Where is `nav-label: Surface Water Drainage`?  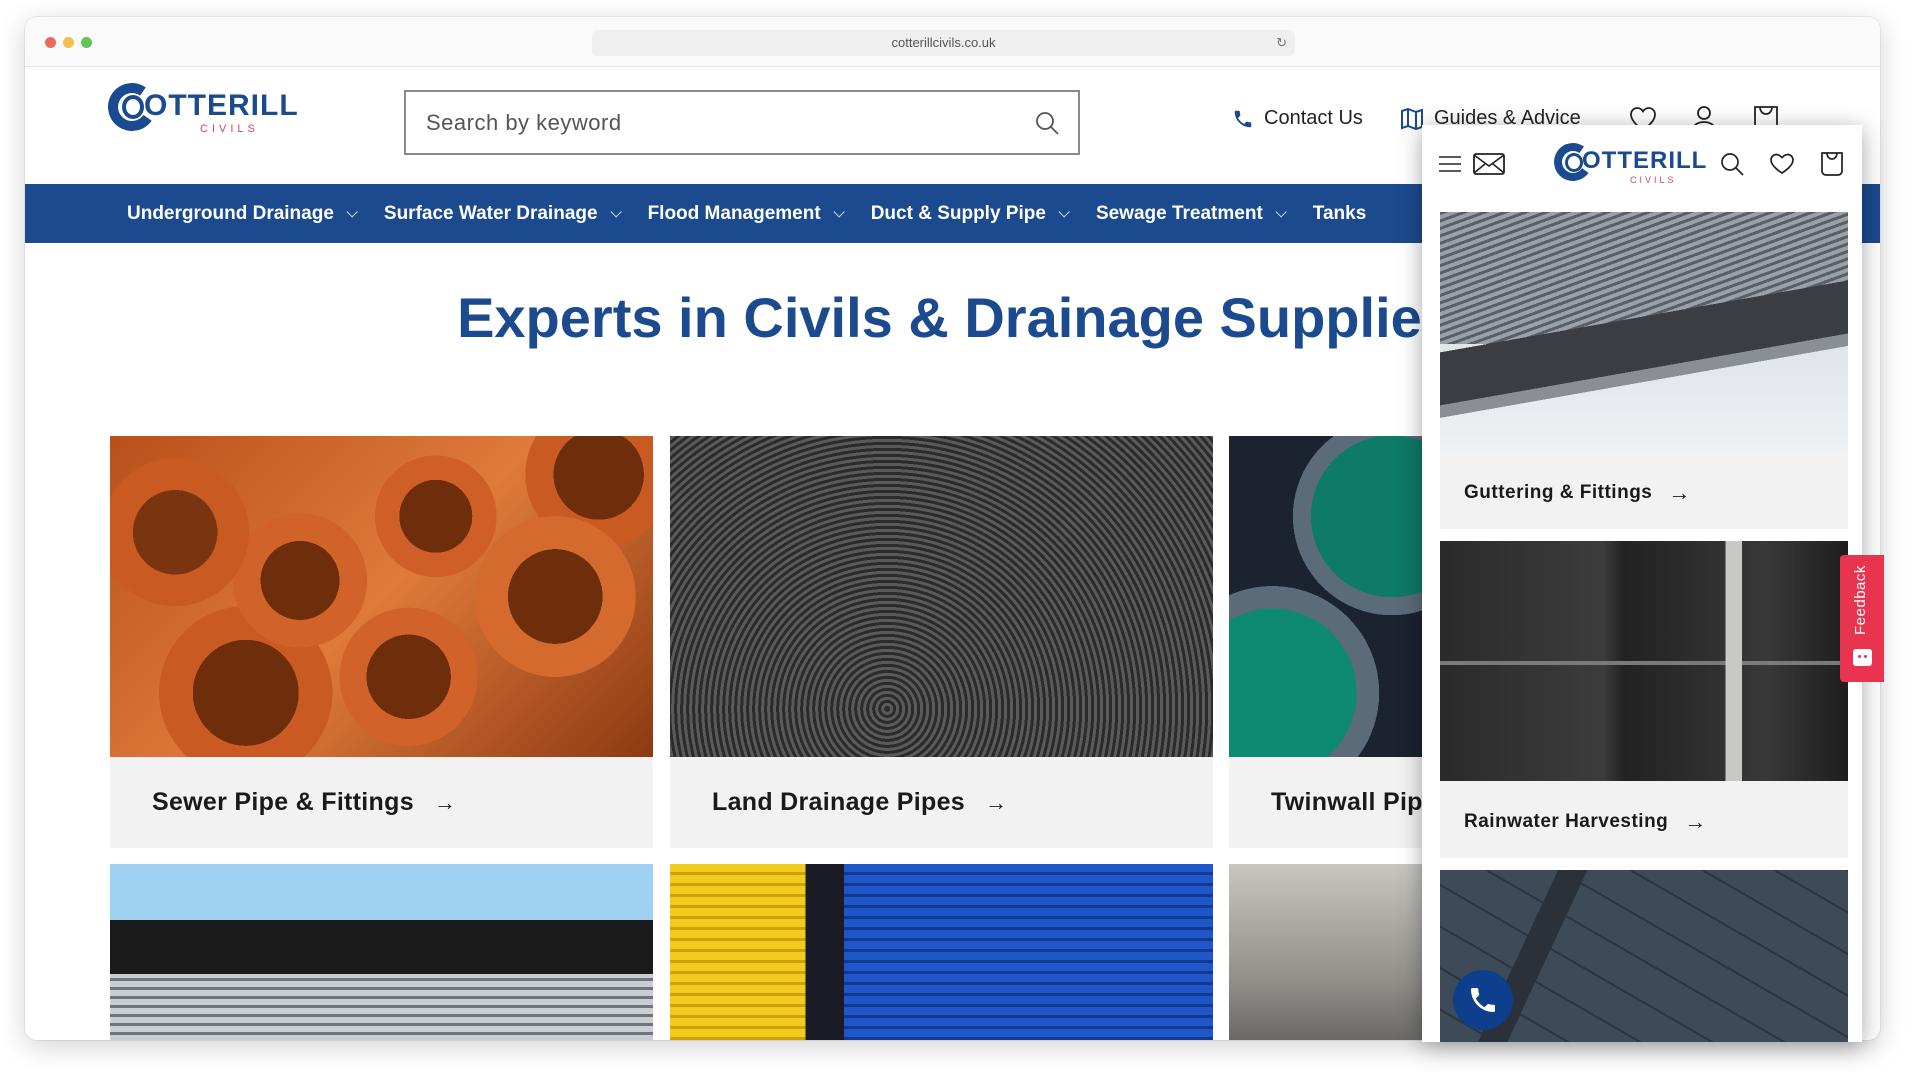
nav-label: Surface Water Drainage is located at coordinates (490, 213).